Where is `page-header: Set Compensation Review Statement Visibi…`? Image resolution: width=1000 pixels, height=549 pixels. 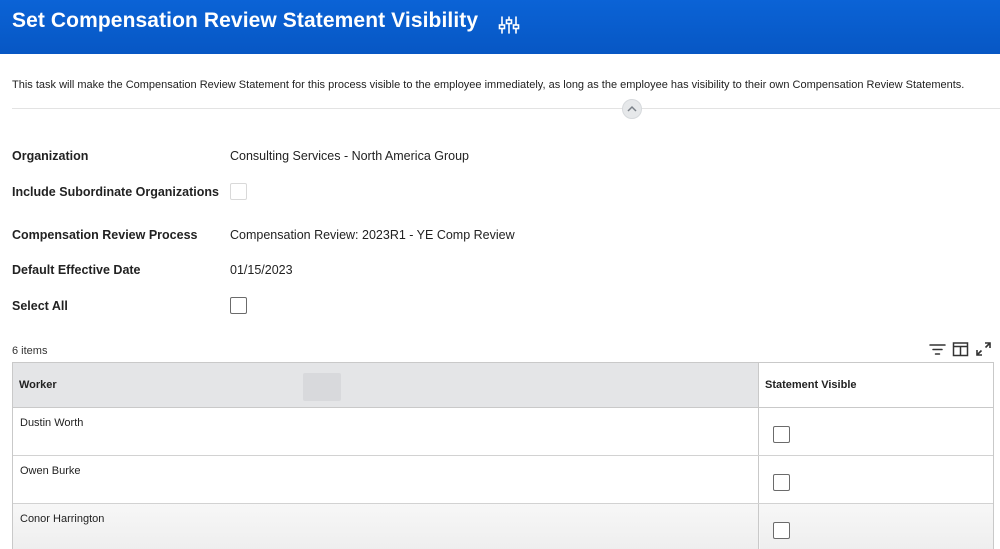
page-header: Set Compensation Review Statement Visibi… is located at coordinates (500, 27).